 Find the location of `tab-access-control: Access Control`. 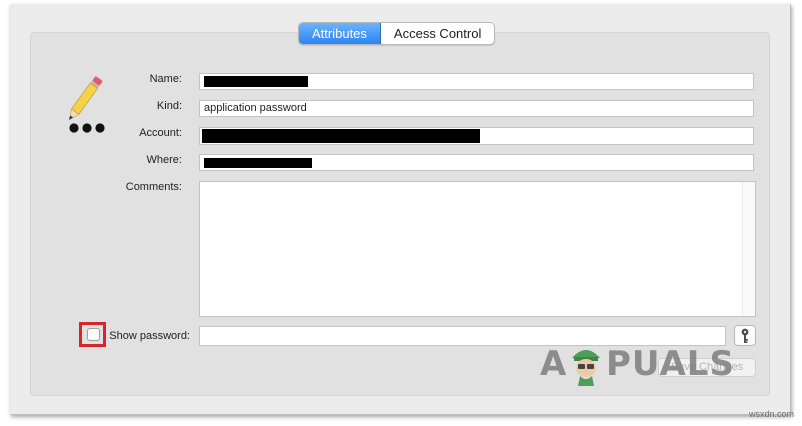

tab-access-control: Access Control is located at coordinates (437, 33).